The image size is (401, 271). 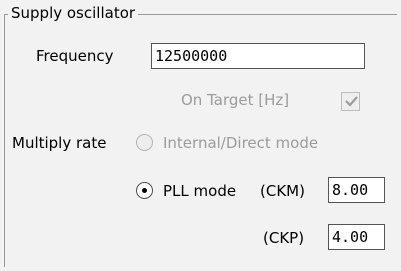 I want to click on internal-direct-radio, so click(x=144, y=142).